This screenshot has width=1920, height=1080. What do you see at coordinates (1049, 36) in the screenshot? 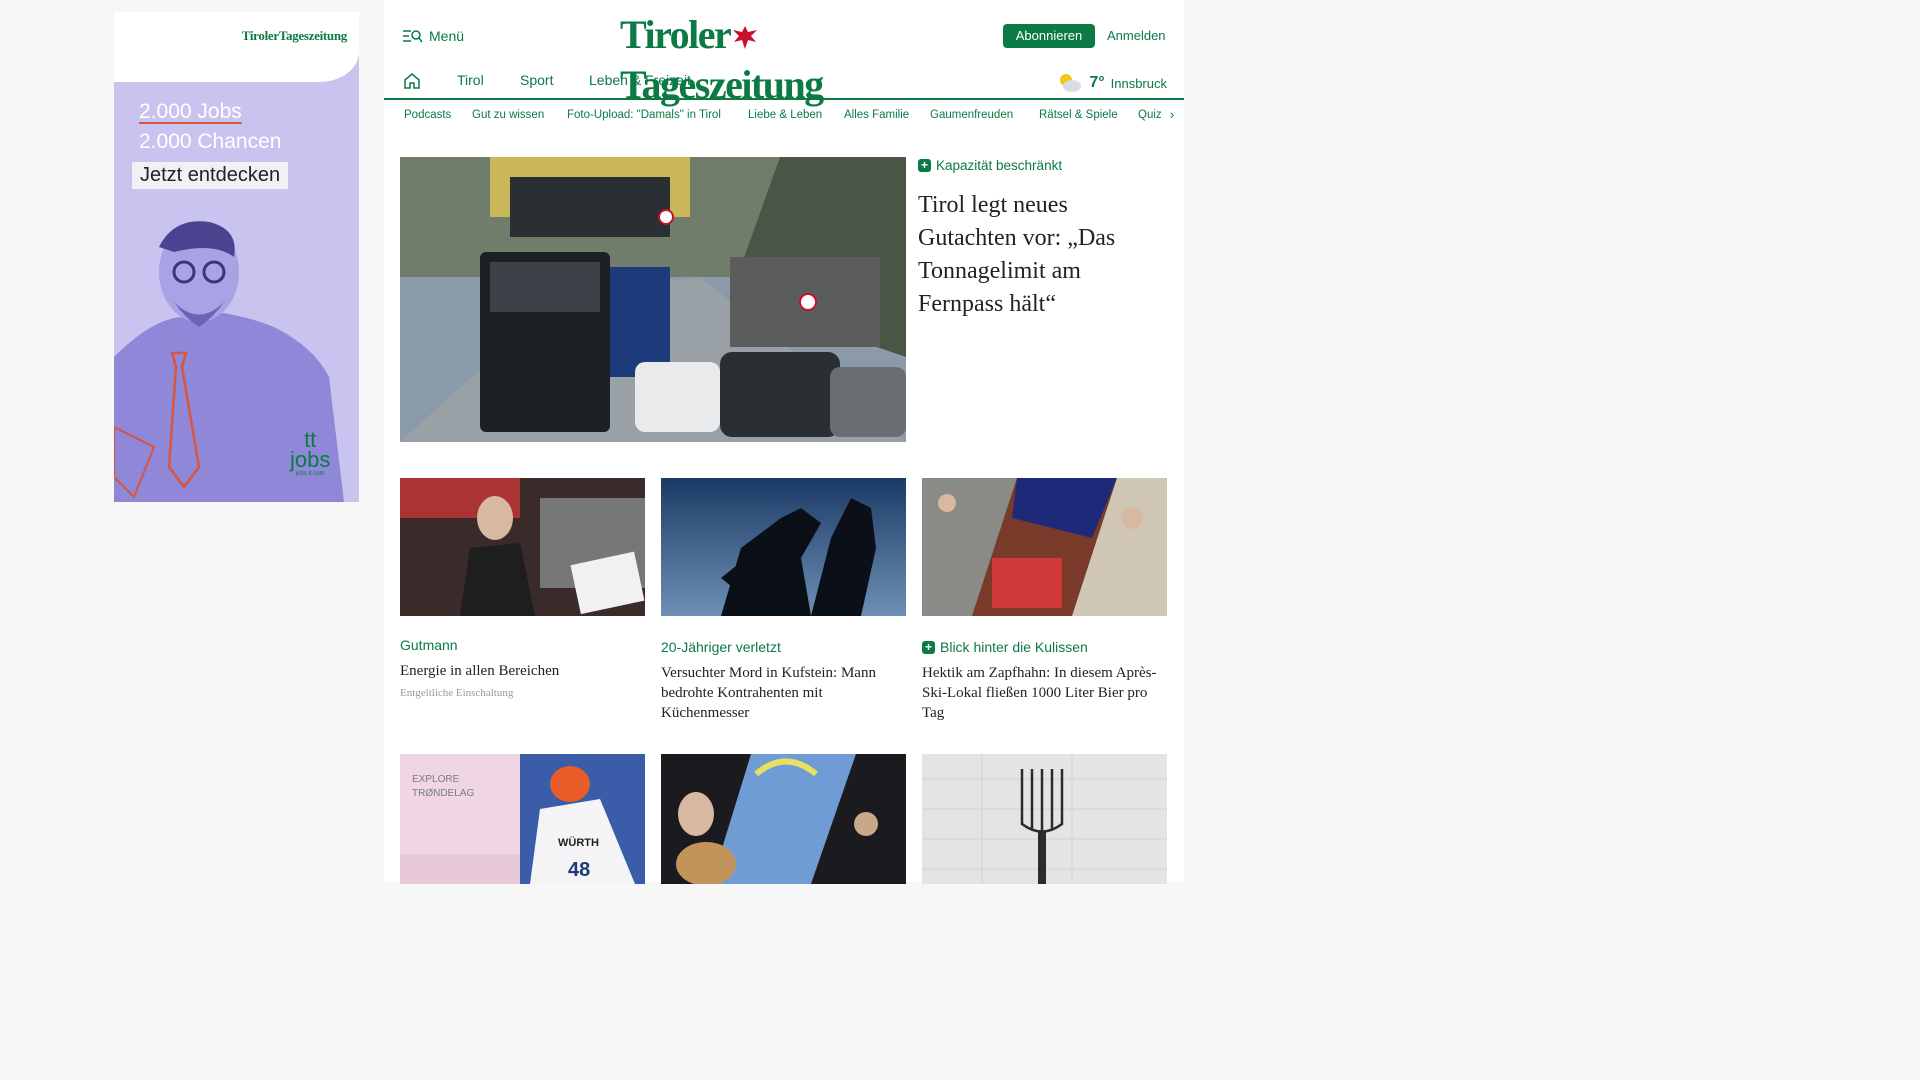
I see `subscribe-button: Abonnieren` at bounding box center [1049, 36].